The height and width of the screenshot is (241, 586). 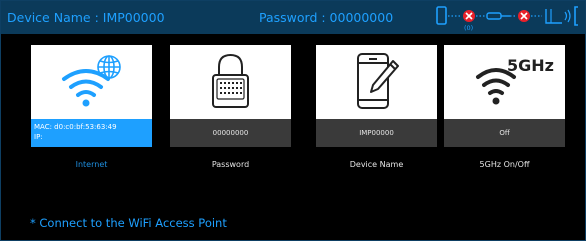 I want to click on 5ghz-card: 5GHz Off, so click(x=504, y=96).